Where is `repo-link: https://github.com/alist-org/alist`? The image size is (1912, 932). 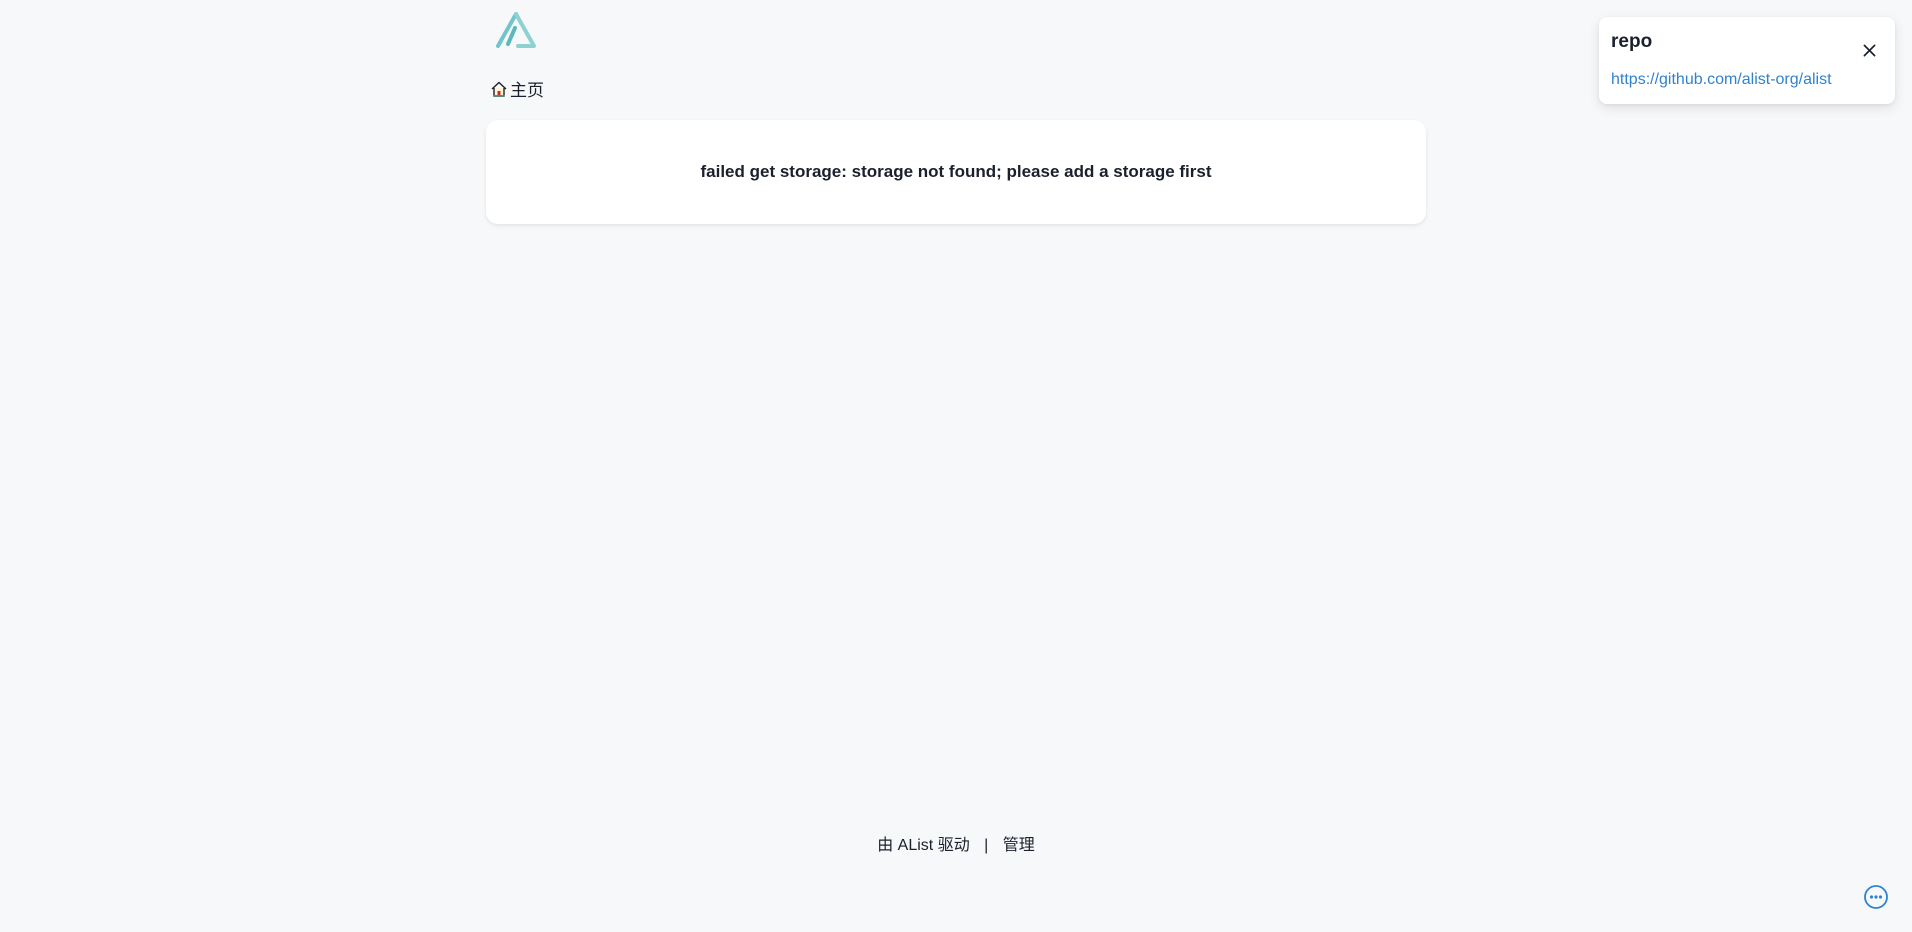
repo-link: https://github.com/alist-org/alist is located at coordinates (1721, 80).